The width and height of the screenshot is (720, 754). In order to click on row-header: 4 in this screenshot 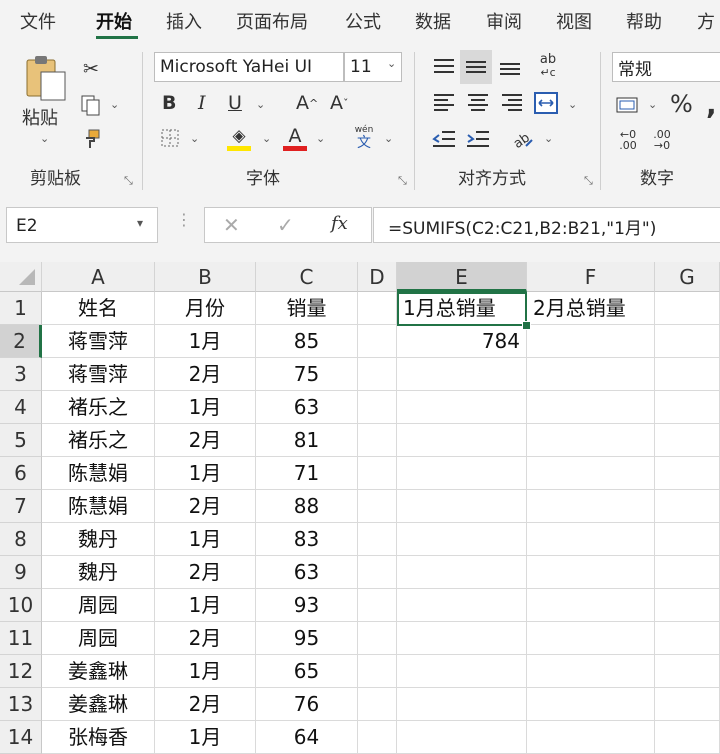, I will do `click(21, 407)`.